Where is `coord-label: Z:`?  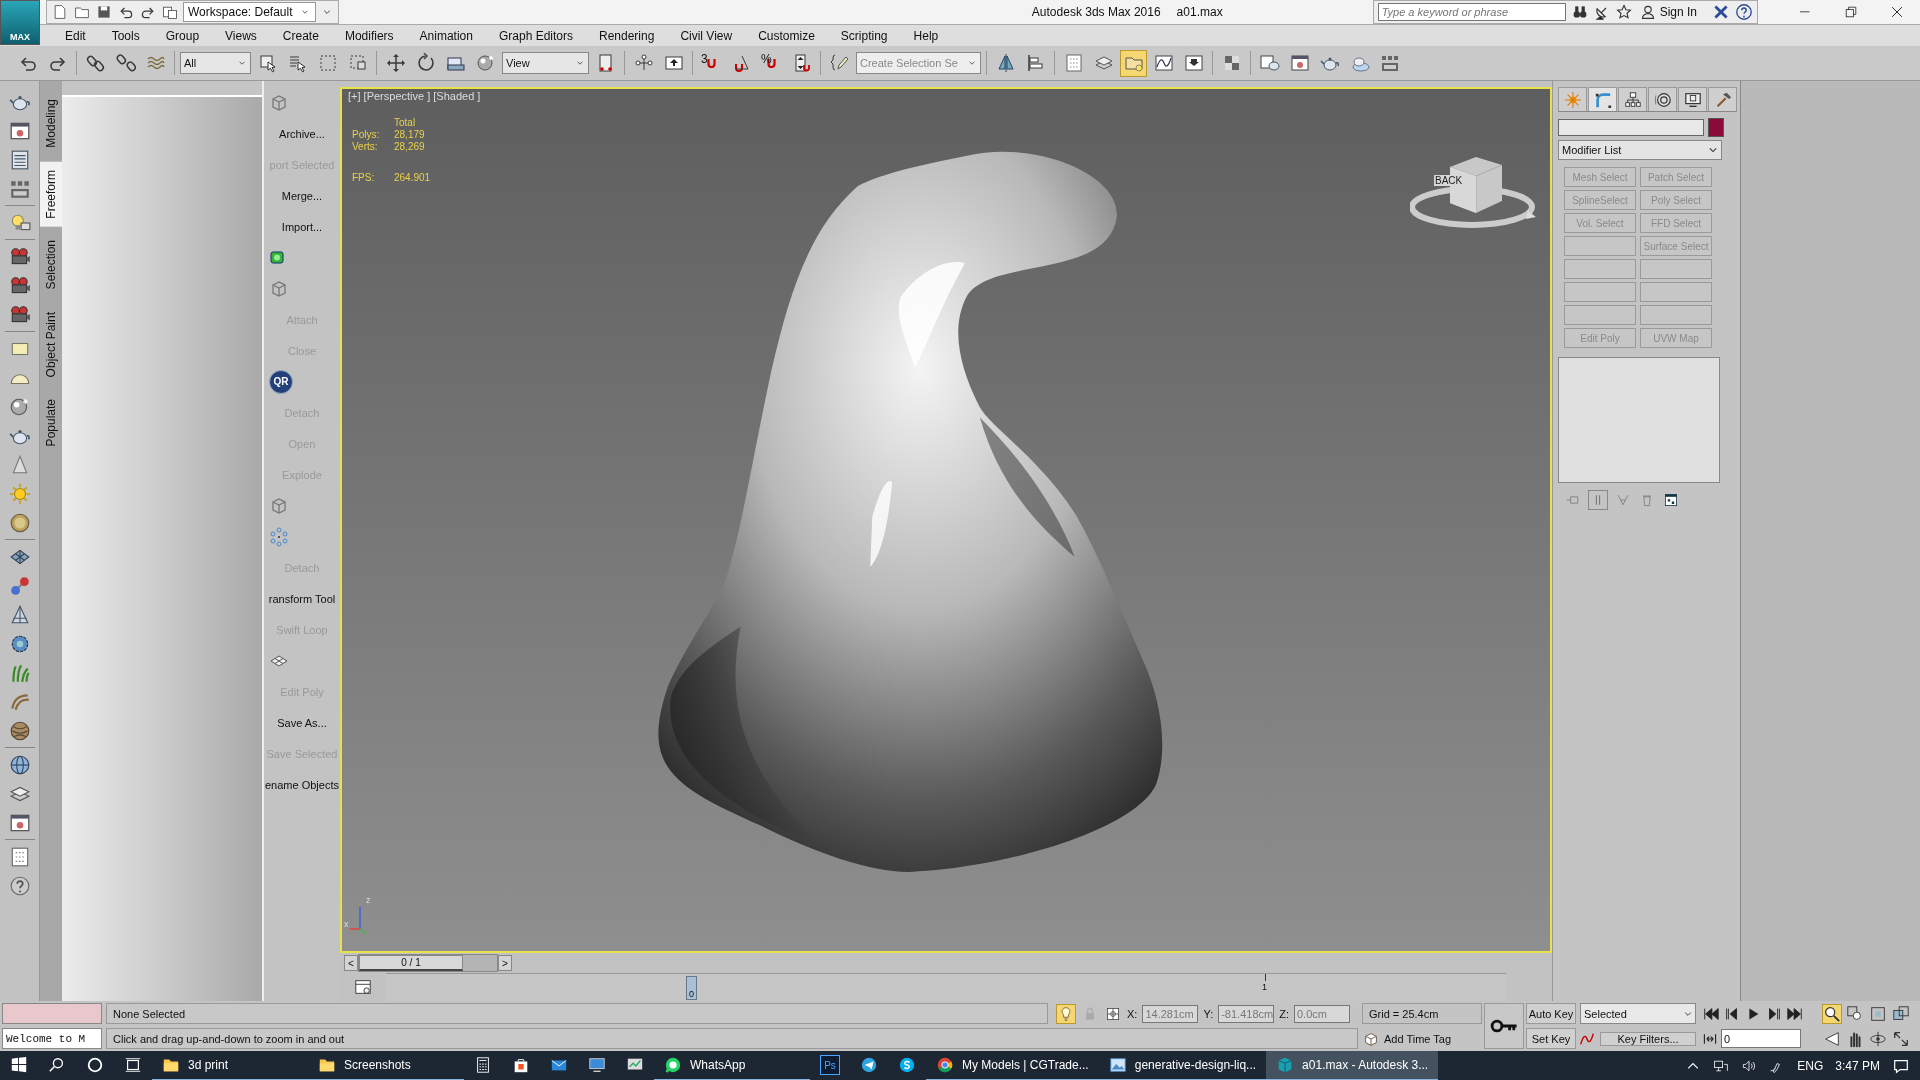 coord-label: Z: is located at coordinates (1284, 1013).